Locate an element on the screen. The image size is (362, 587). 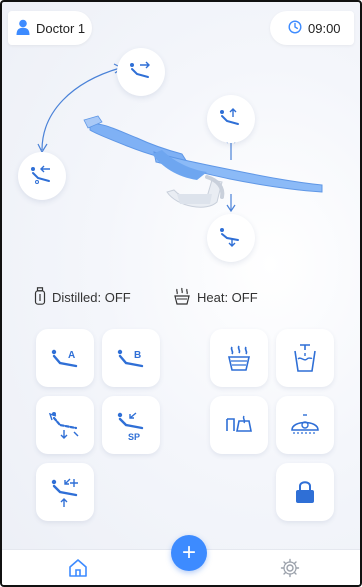
plus-icon: + is located at coordinates (188, 552).